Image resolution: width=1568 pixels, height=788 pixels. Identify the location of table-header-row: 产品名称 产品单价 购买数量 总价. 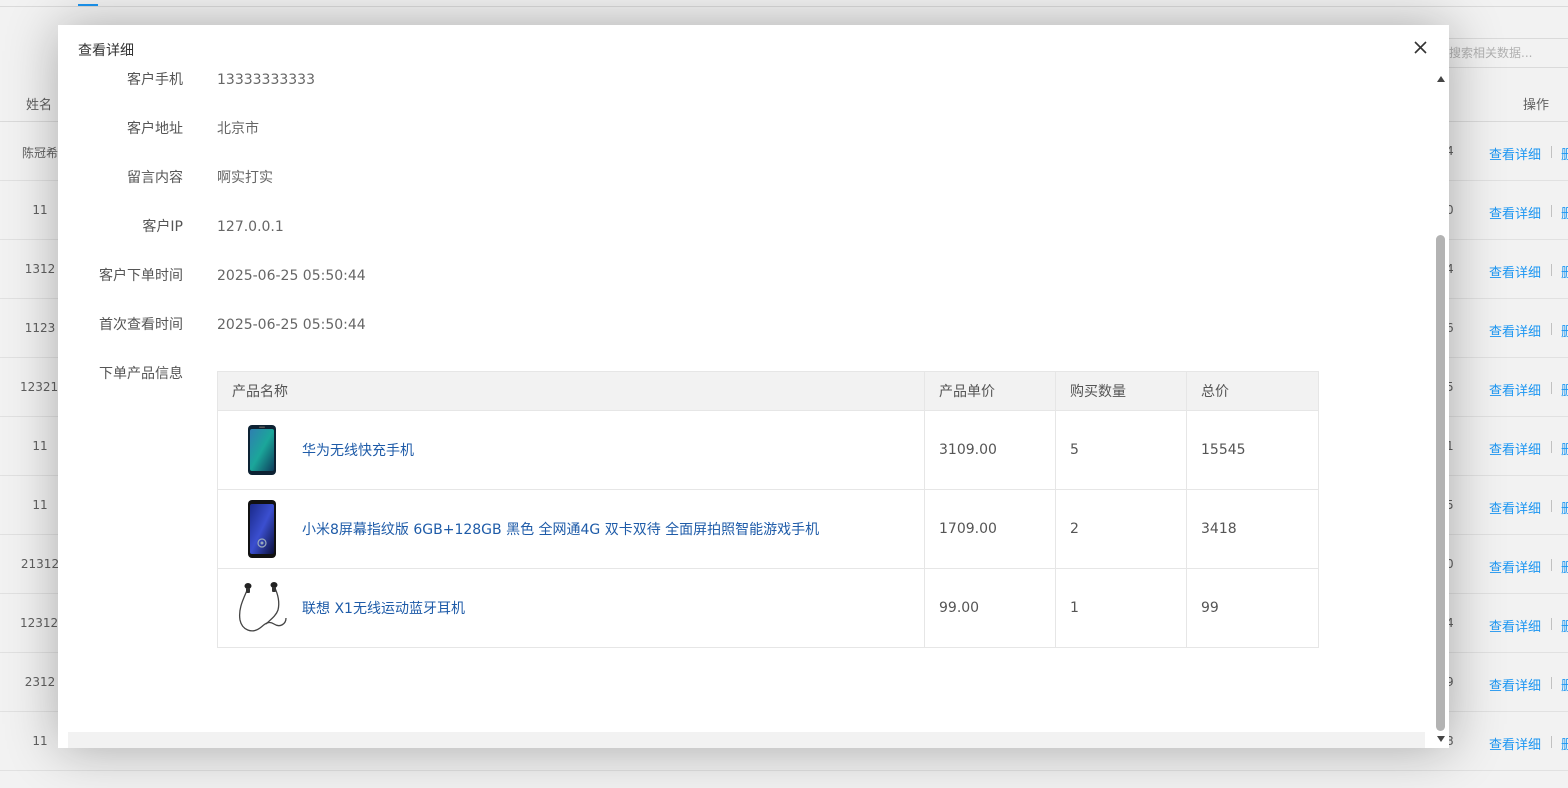
(768, 391).